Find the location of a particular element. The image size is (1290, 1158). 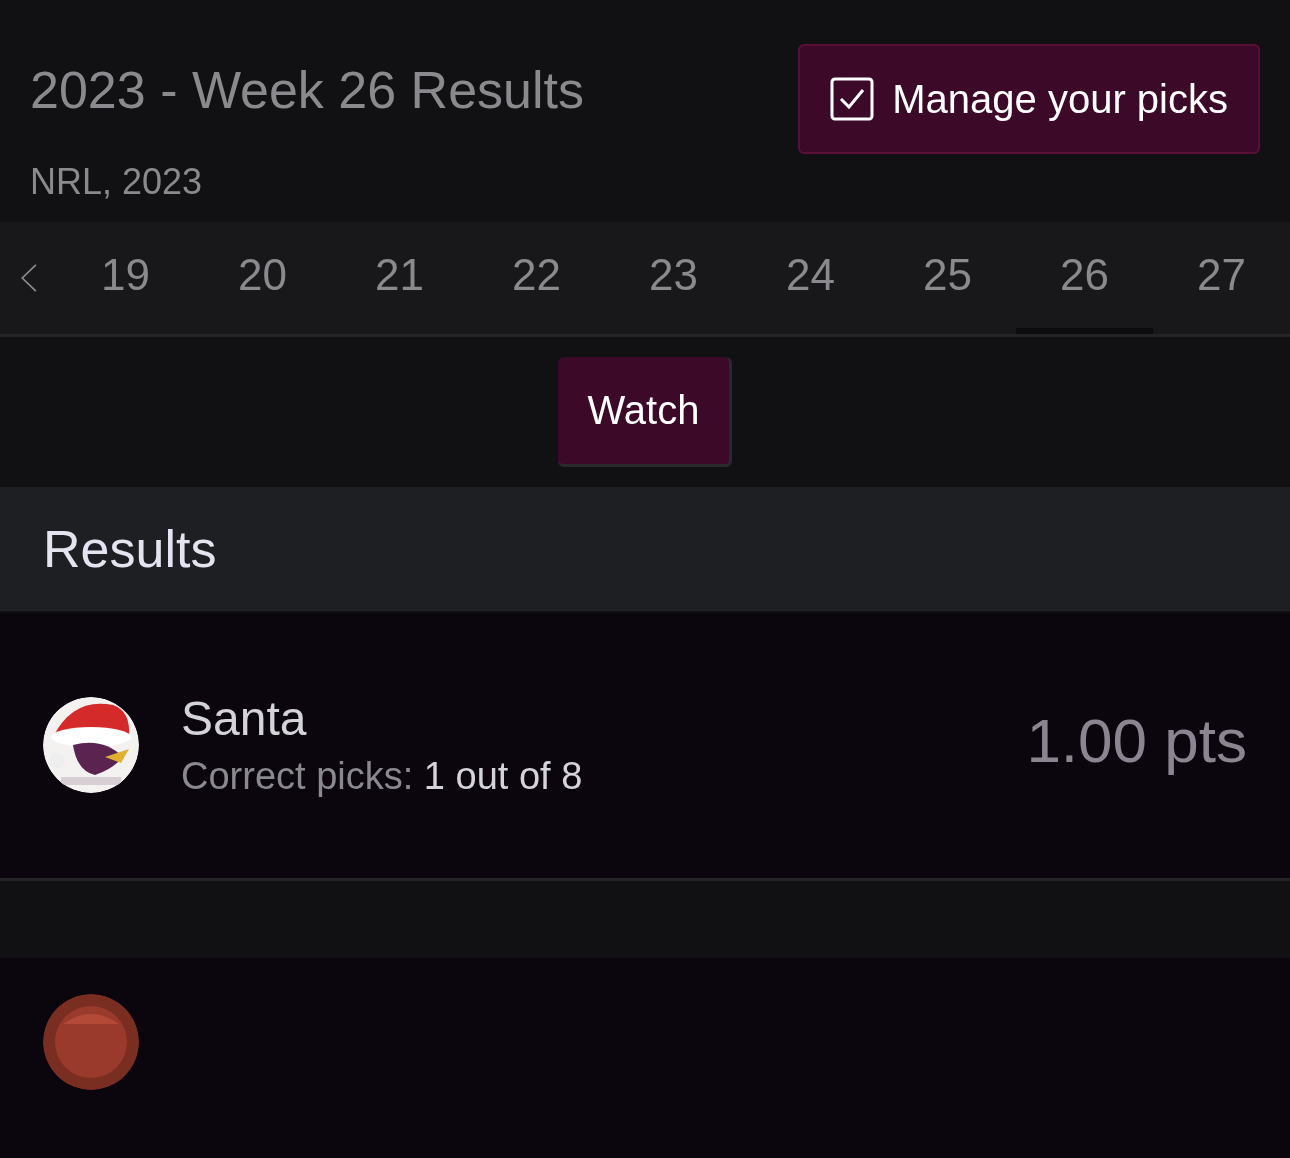

week-tab: 19 is located at coordinates (125, 278).